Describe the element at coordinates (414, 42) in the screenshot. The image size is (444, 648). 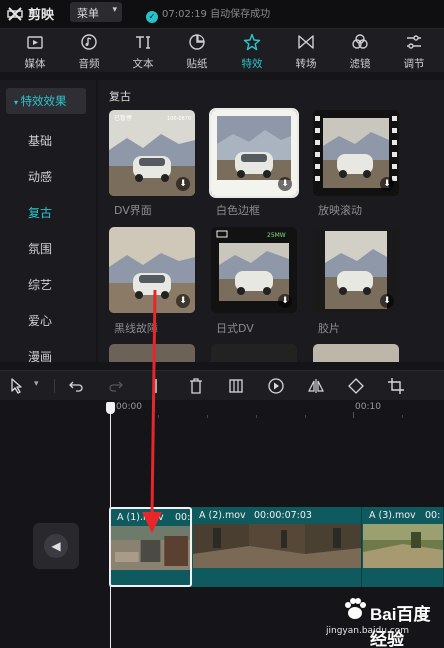
I see `adjust-icon` at that location.